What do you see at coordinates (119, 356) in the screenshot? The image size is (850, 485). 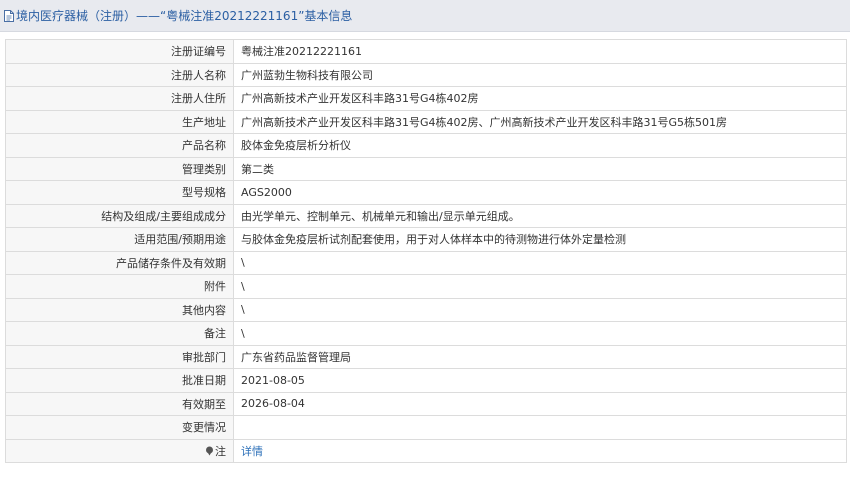 I see `row-label: 审批部门` at bounding box center [119, 356].